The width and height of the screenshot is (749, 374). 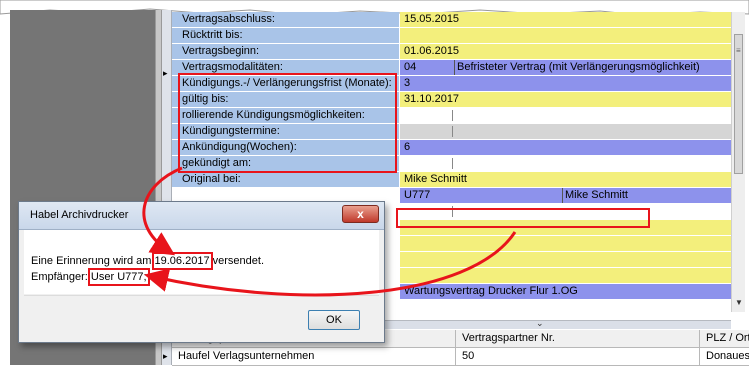 What do you see at coordinates (162, 211) in the screenshot?
I see `arrow-to-date` at bounding box center [162, 211].